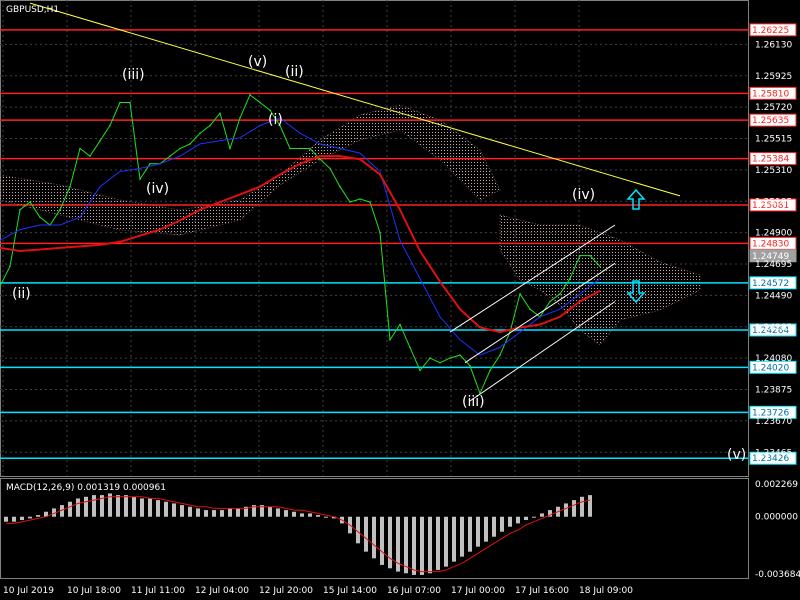  I want to click on y-tick-label: 1.23875, so click(773, 391).